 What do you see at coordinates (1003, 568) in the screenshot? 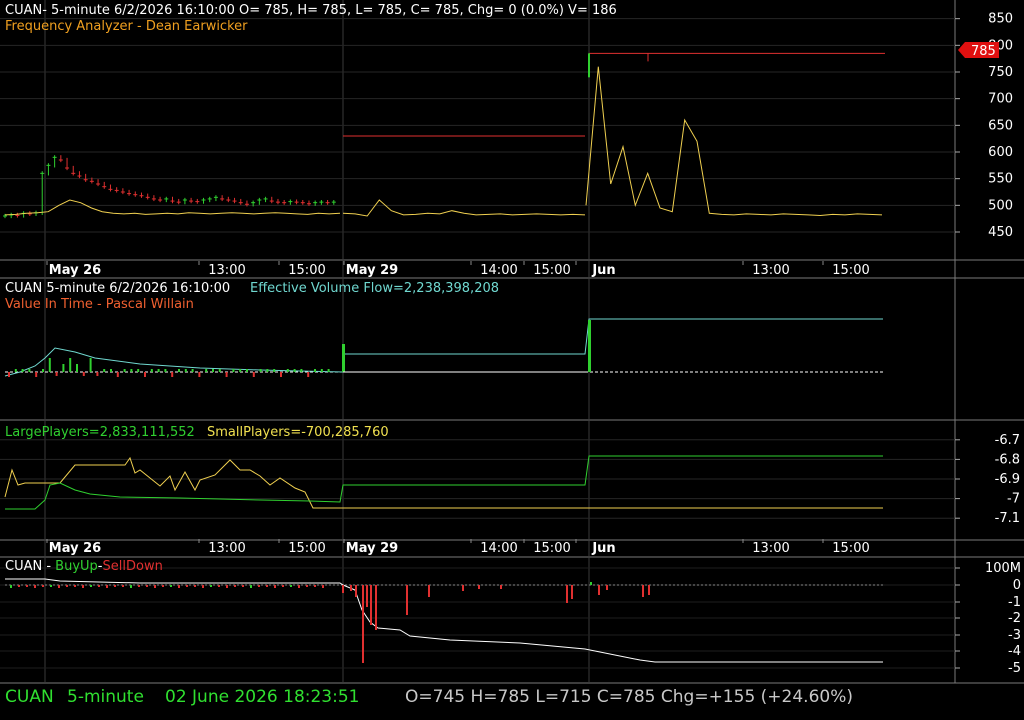
I see `buyup-tick-label: 100M` at bounding box center [1003, 568].